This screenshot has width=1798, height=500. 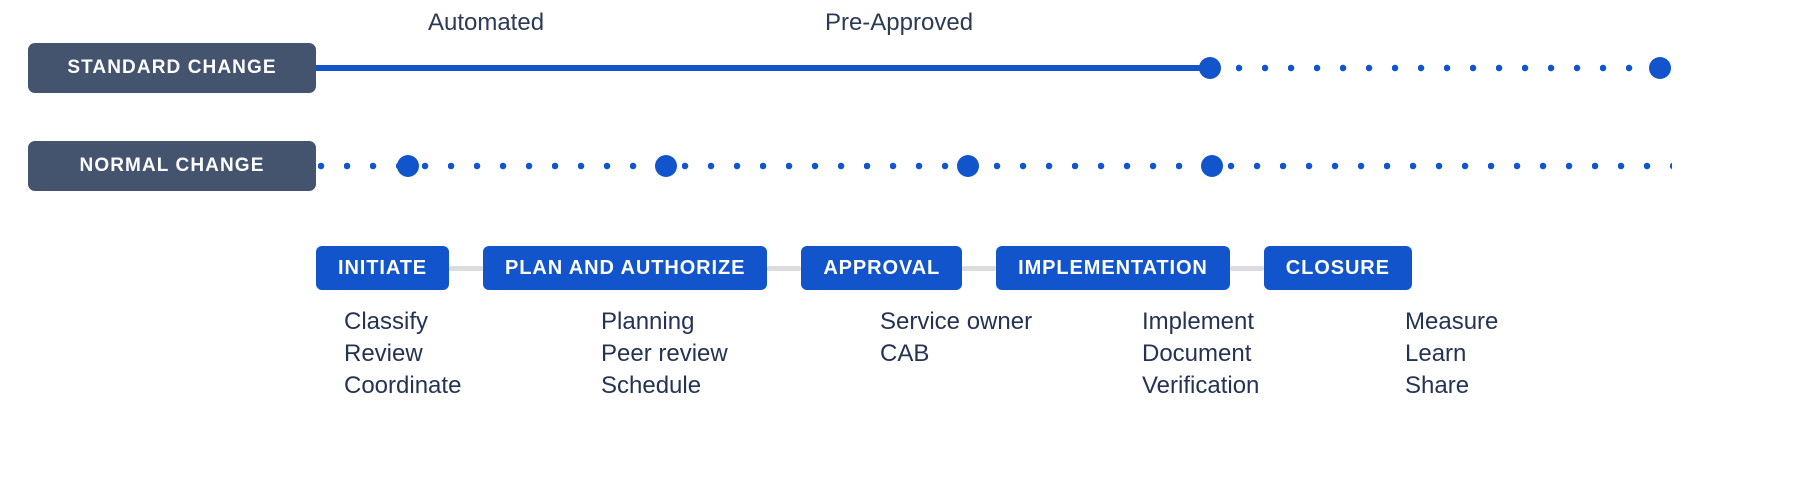 What do you see at coordinates (1437, 385) in the screenshot?
I see `stage-detail-item: Share` at bounding box center [1437, 385].